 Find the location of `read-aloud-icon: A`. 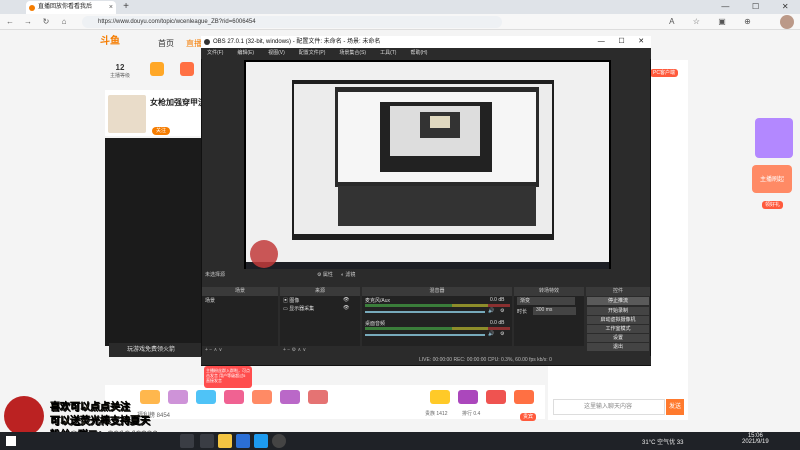

read-aloud-icon: A is located at coordinates (671, 22).